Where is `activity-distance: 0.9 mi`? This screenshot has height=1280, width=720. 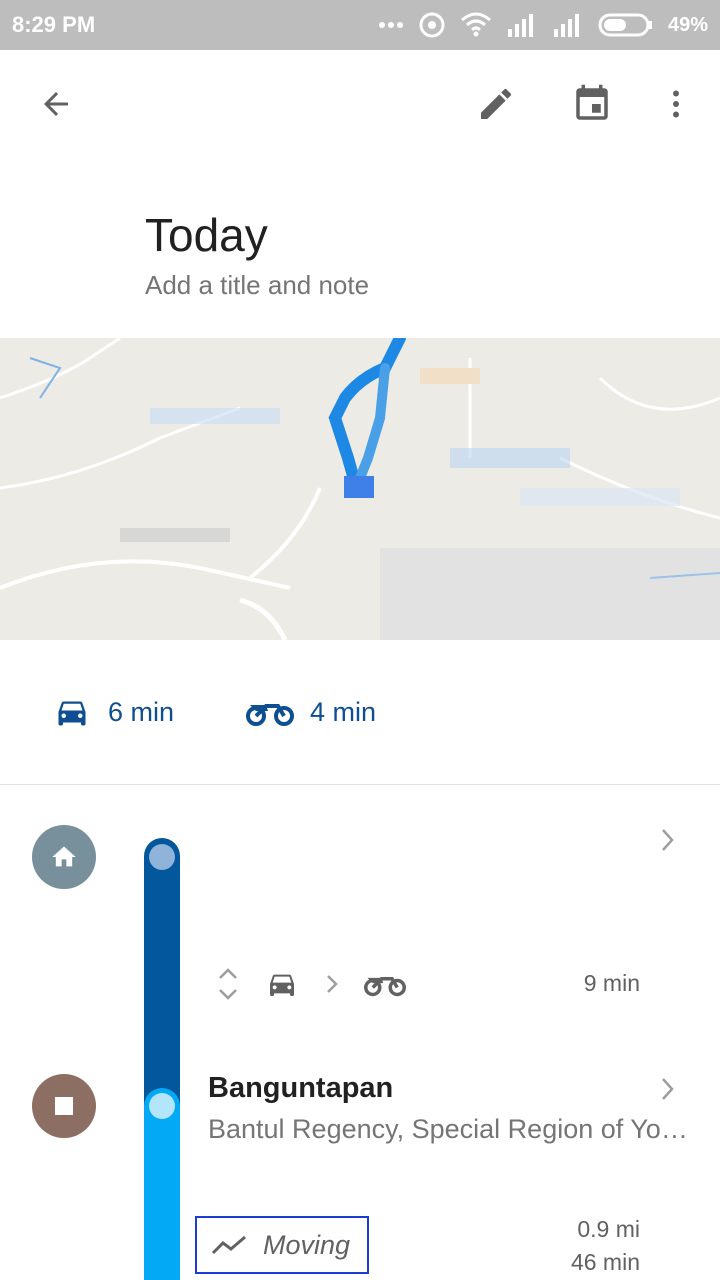
activity-distance: 0.9 mi is located at coordinates (608, 1229).